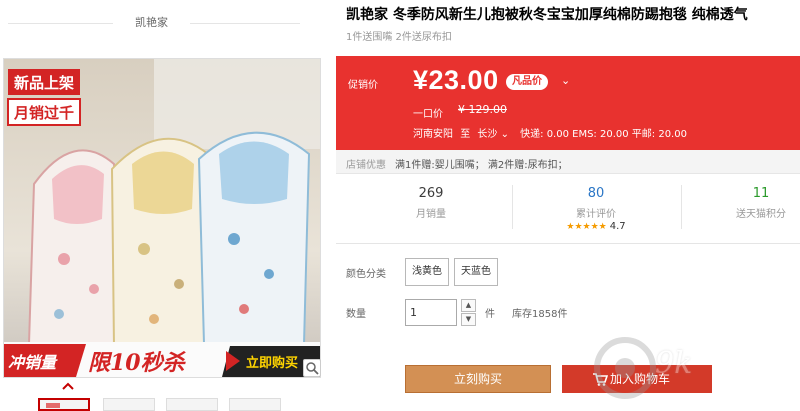  What do you see at coordinates (33, 362) in the screenshot?
I see `banner-bottom-left: 冲销量` at bounding box center [33, 362].